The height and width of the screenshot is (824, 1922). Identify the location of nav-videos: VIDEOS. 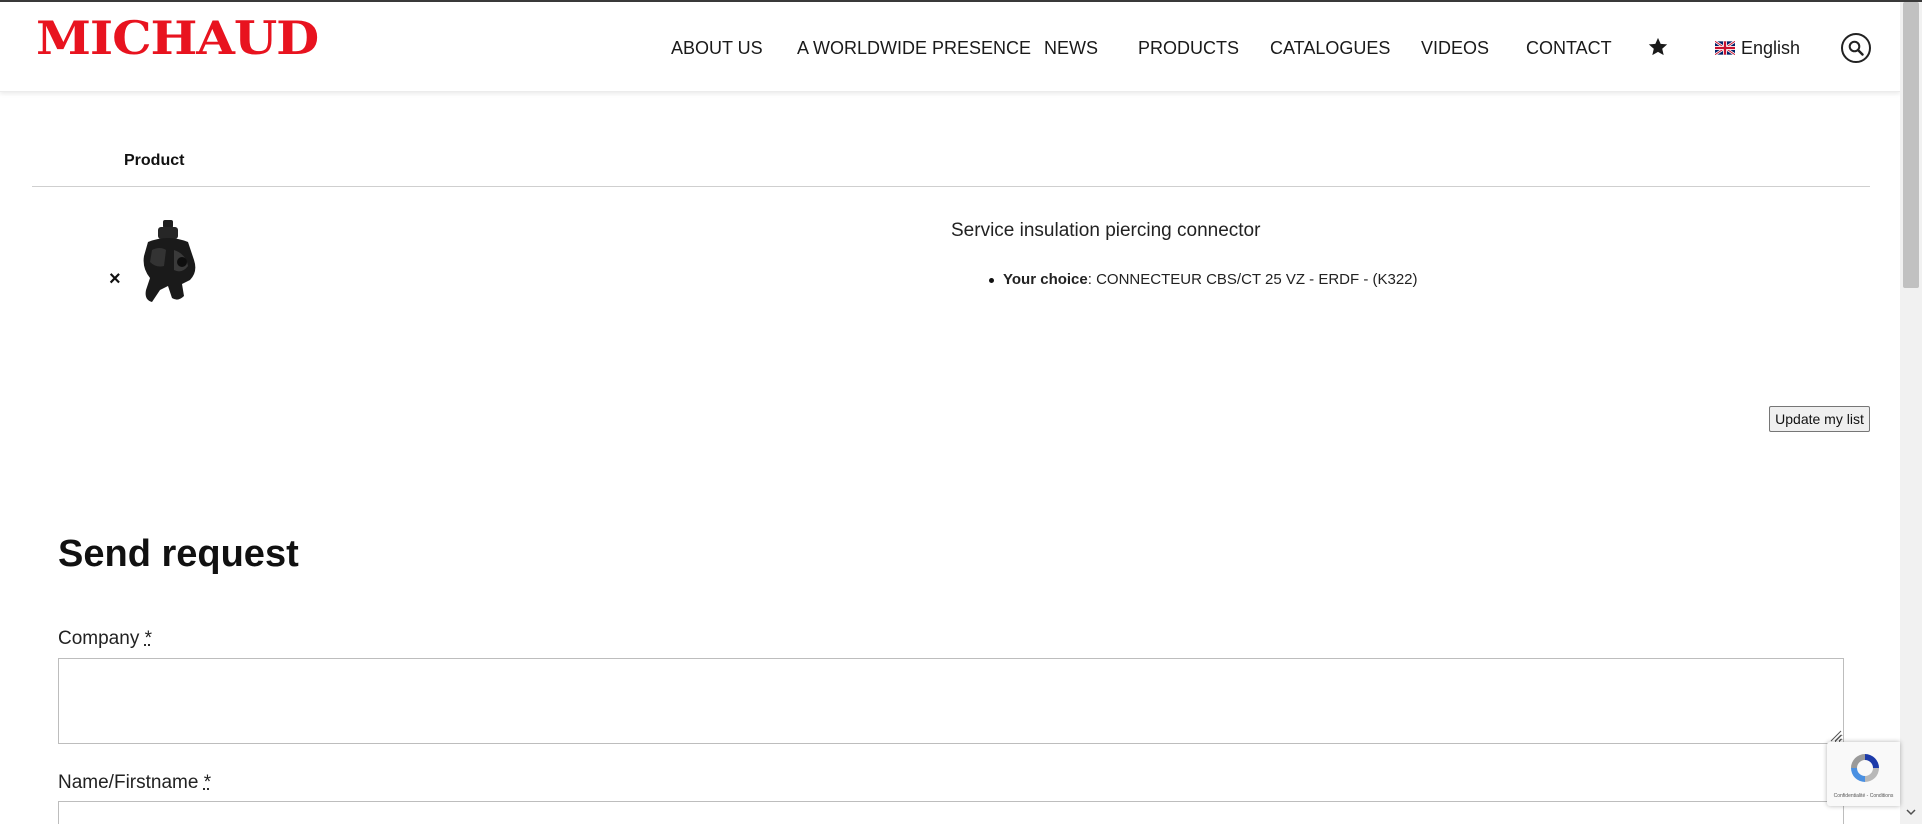
(1455, 48).